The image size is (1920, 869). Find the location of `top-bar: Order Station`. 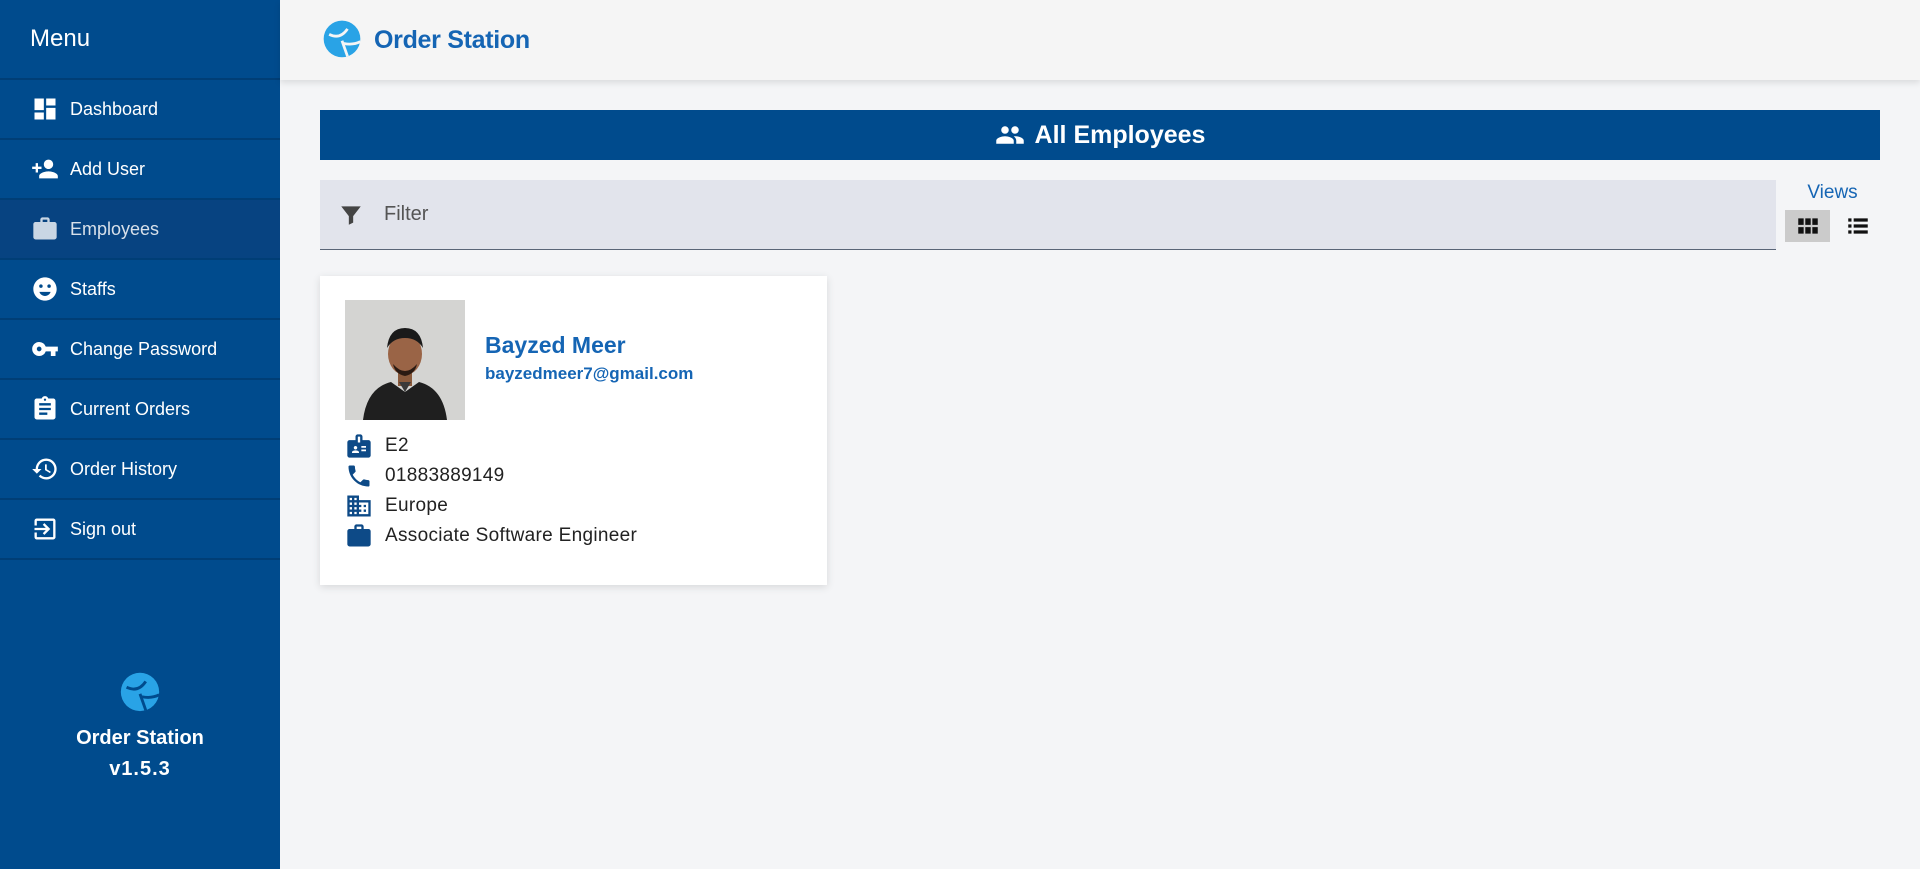

top-bar: Order Station is located at coordinates (1100, 40).